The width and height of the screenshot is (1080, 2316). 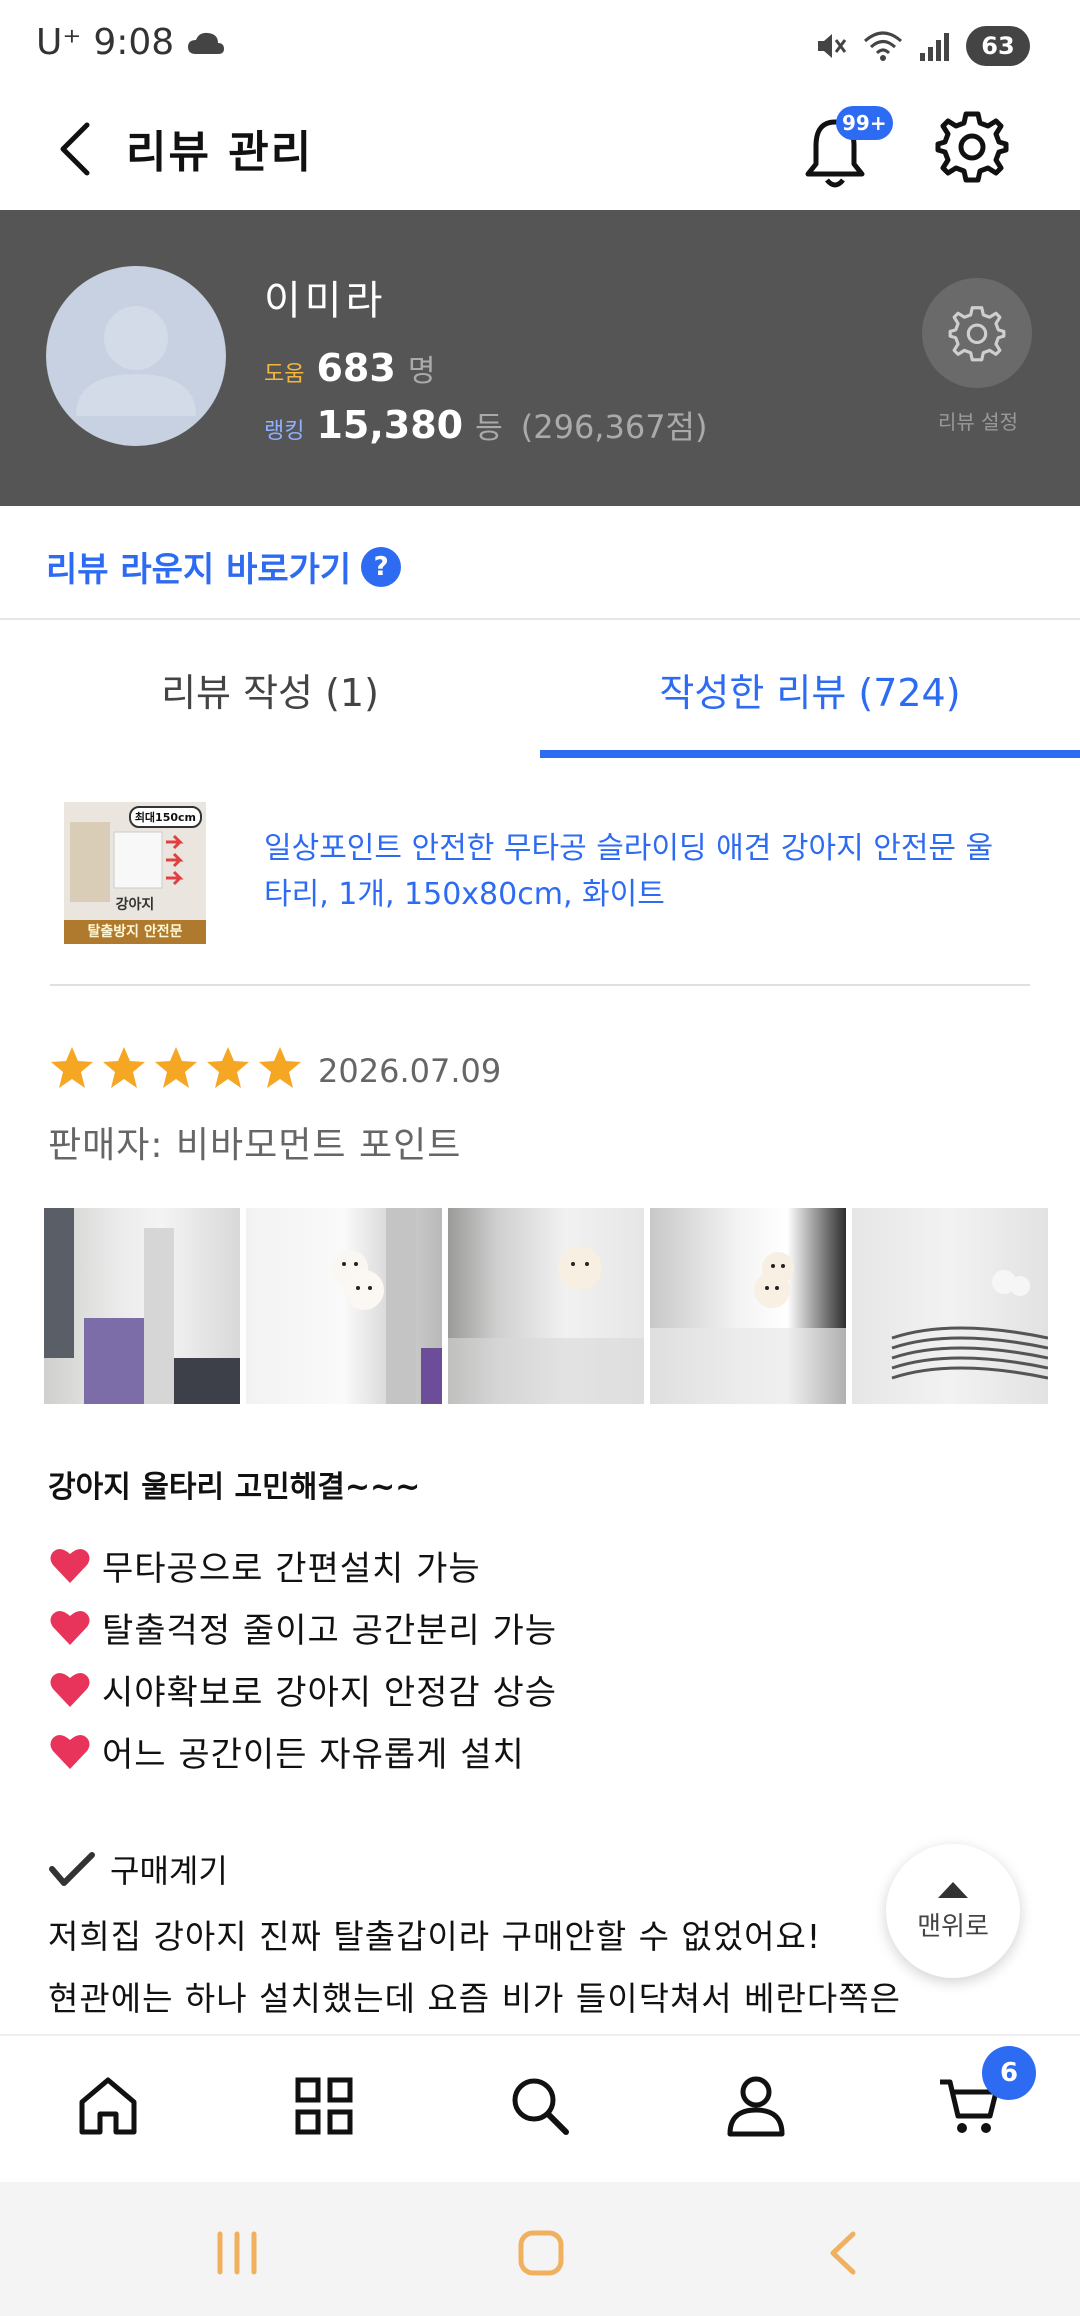 I want to click on tab-write-review: 리뷰 작성 (1), so click(x=270, y=689).